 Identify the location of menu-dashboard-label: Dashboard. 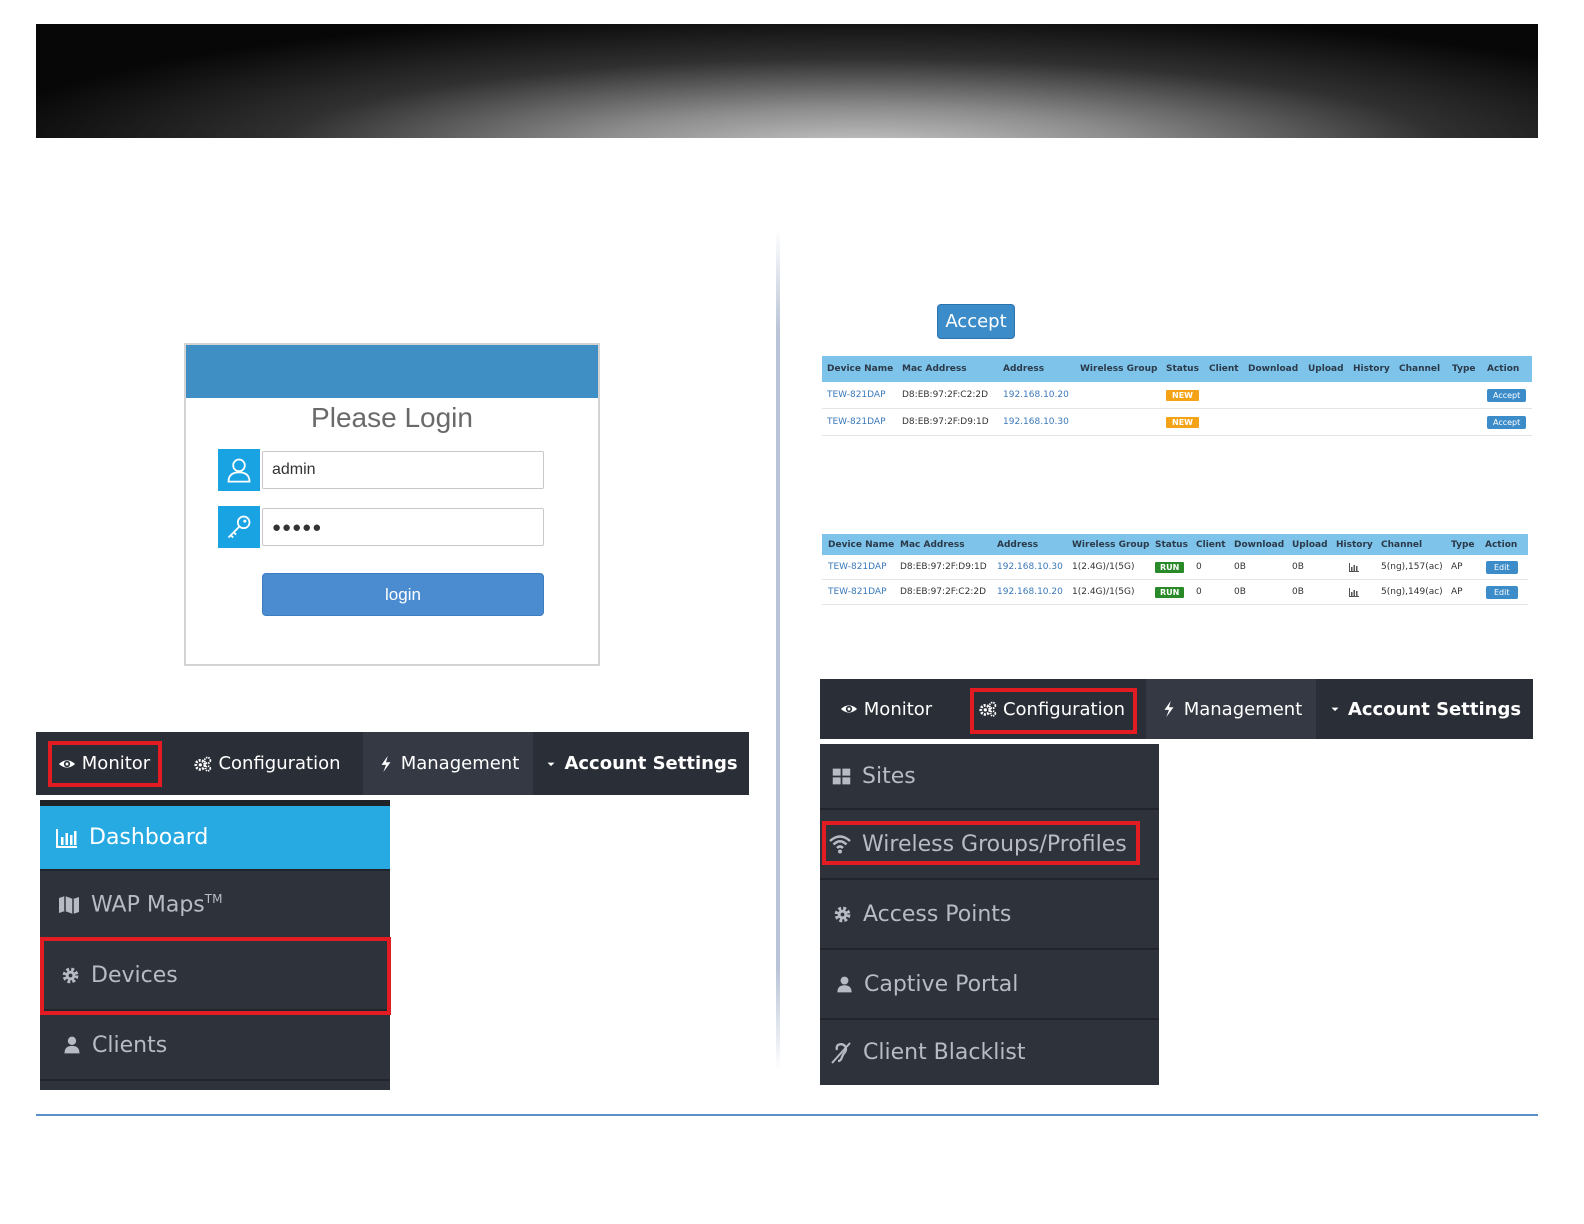
(149, 837).